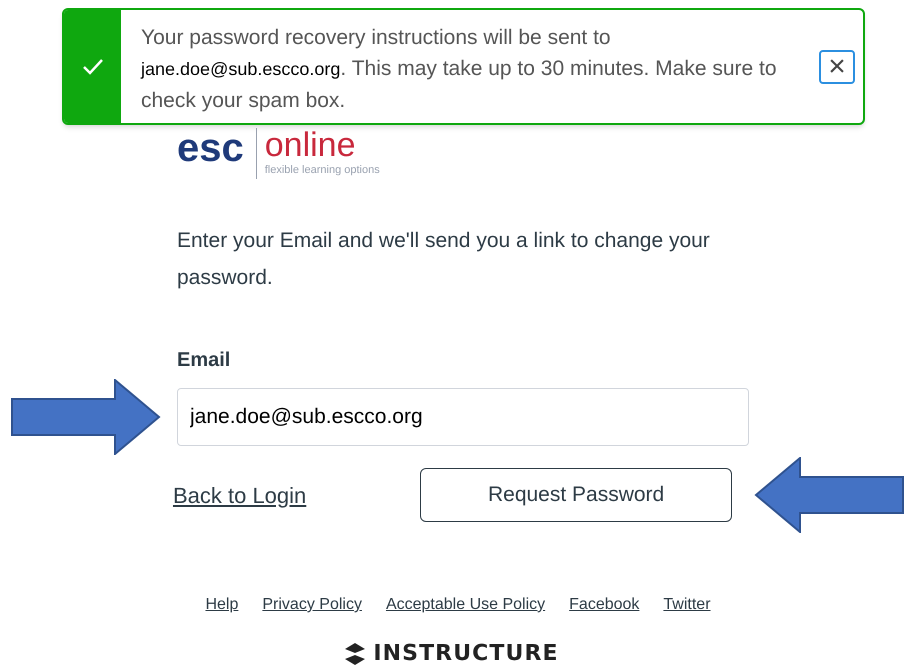  I want to click on logo-text: esc, so click(210, 148).